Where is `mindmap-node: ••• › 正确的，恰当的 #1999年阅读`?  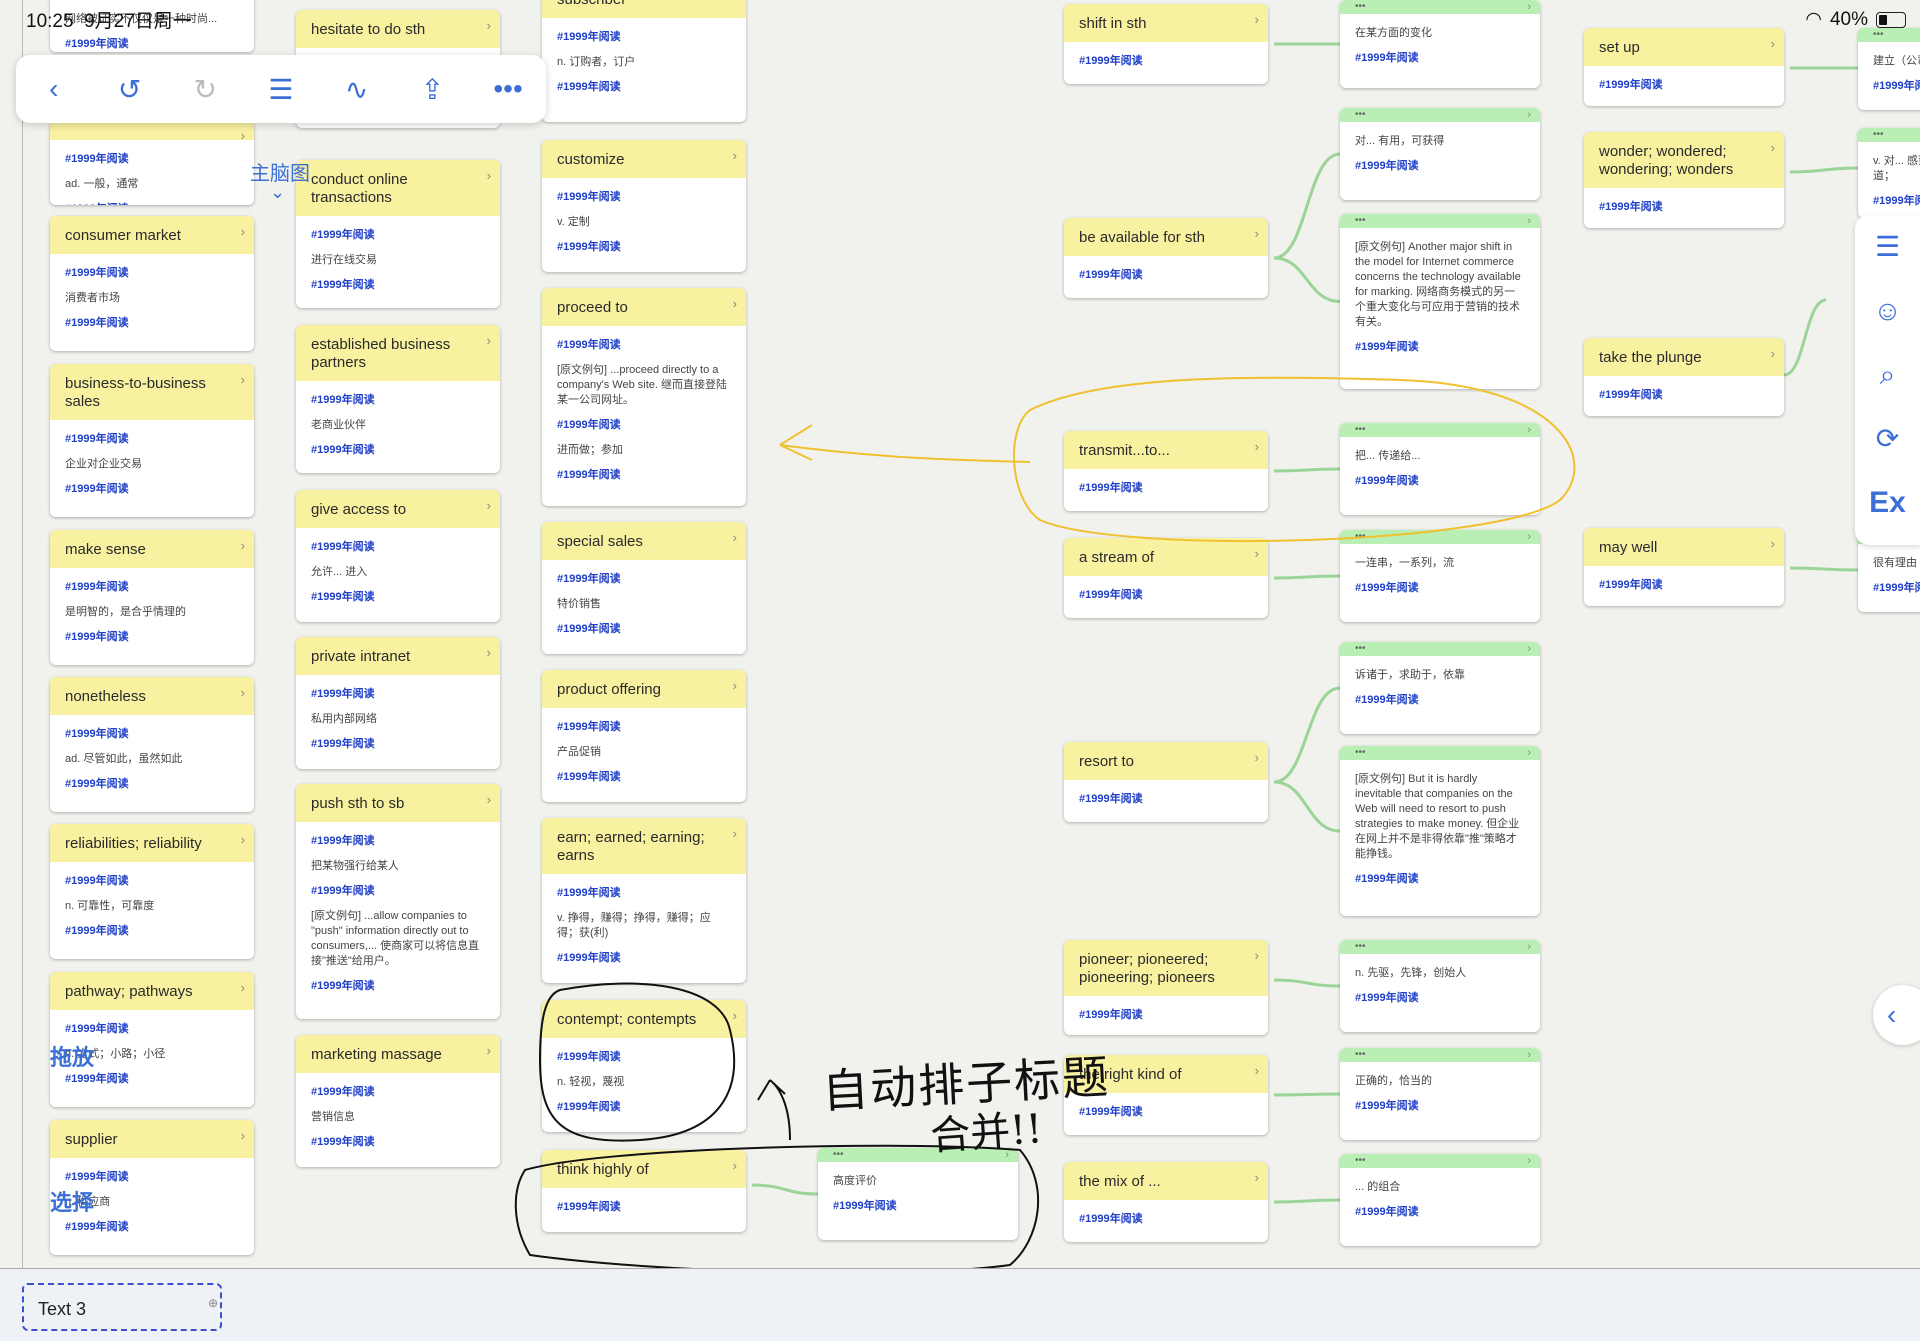 mindmap-node: ••• › 正确的，恰当的 #1999年阅读 is located at coordinates (1440, 1094).